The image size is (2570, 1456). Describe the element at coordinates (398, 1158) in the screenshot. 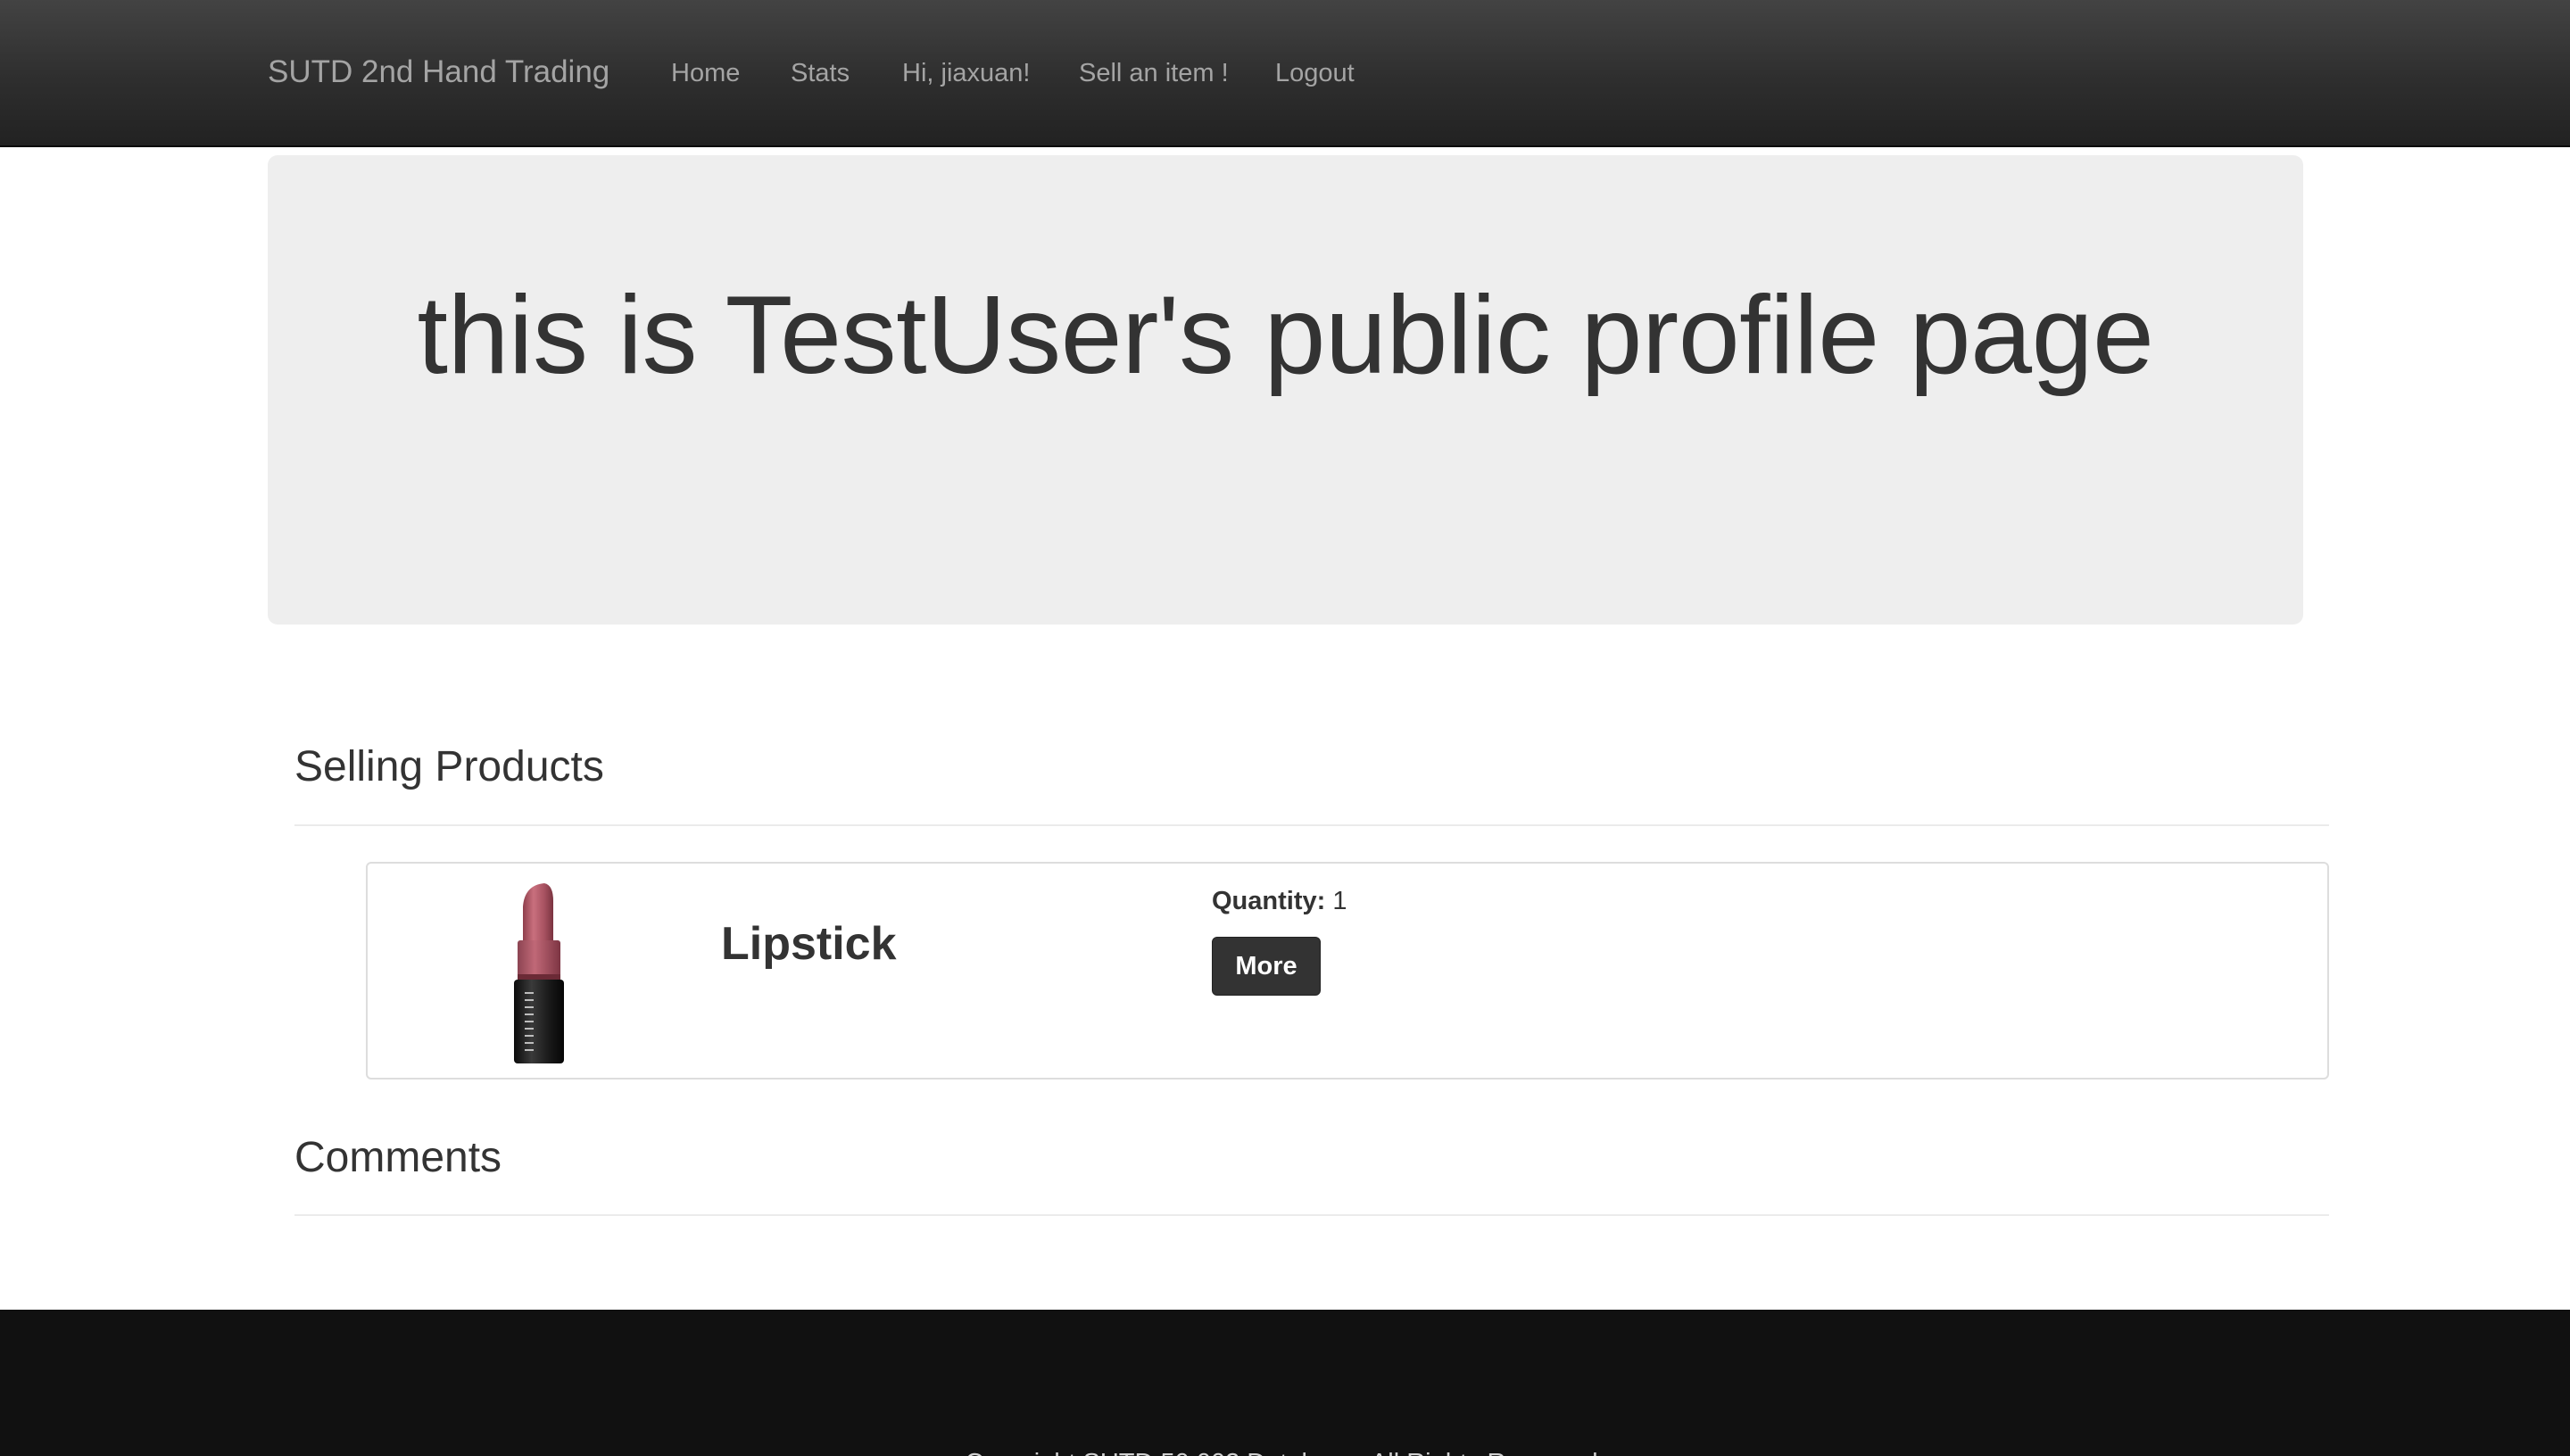

I see `comments-title: Comments` at that location.